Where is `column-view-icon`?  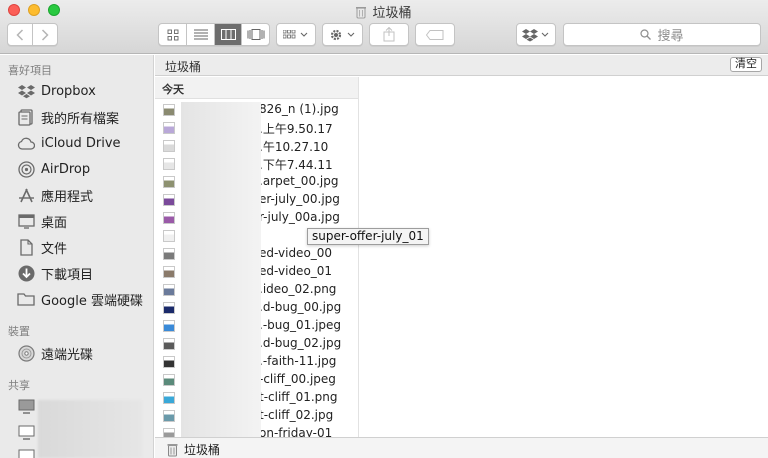 column-view-icon is located at coordinates (228, 34).